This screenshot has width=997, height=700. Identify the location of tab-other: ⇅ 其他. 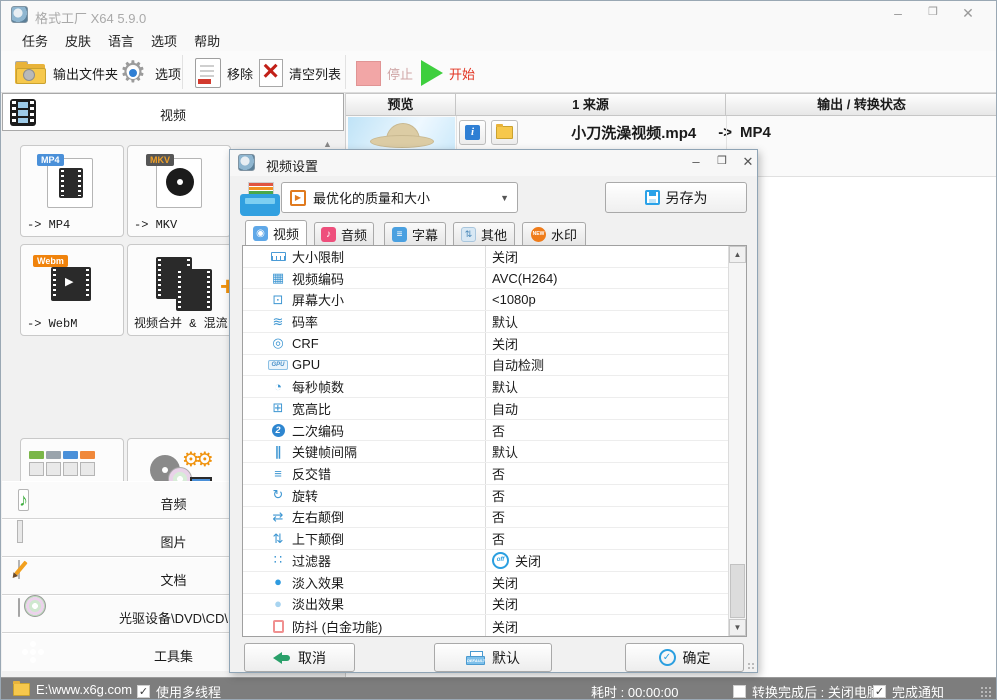
(484, 233).